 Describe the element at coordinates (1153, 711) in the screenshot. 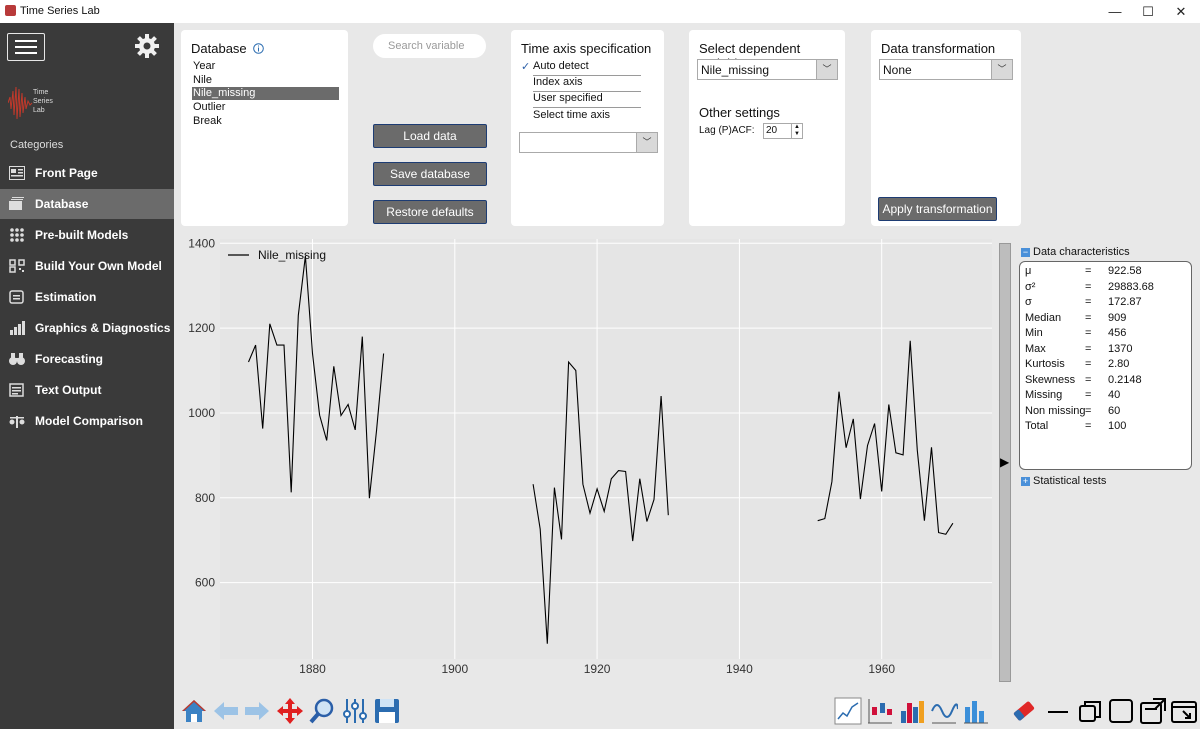

I see `export-icon` at that location.